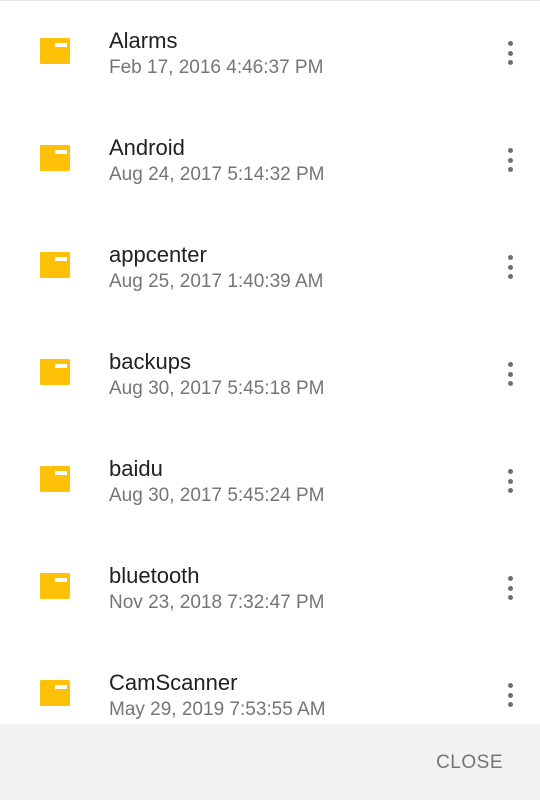 The width and height of the screenshot is (540, 800). I want to click on list-item: bluetooth Nov 23, 2018 7:32:47 PM, so click(270, 589).